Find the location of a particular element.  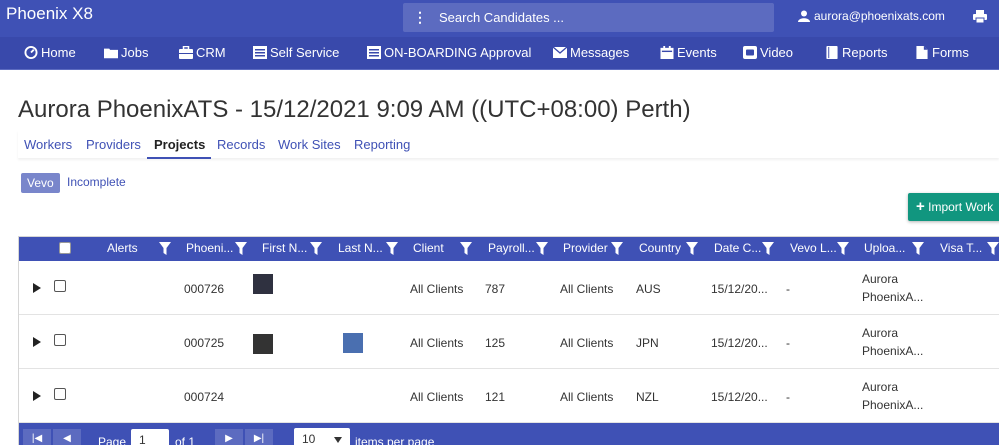

cell-phoenix-id: 000724 is located at coordinates (204, 397).